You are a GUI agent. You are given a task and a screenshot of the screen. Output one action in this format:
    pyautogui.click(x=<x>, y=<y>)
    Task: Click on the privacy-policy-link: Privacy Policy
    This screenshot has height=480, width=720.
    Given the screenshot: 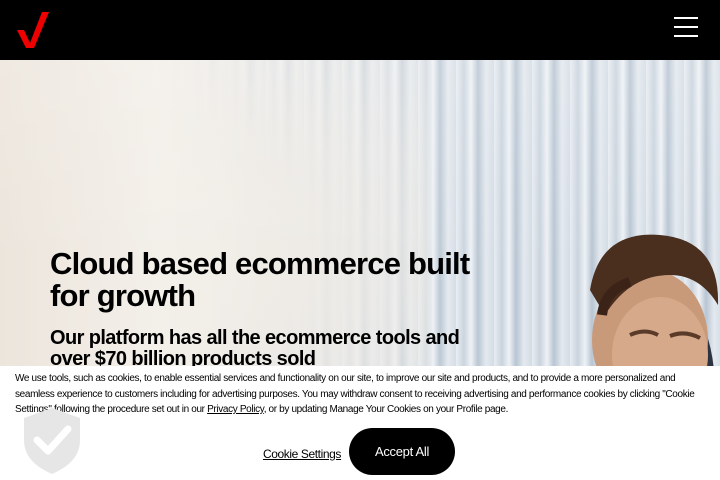 What is the action you would take?
    pyautogui.click(x=235, y=409)
    